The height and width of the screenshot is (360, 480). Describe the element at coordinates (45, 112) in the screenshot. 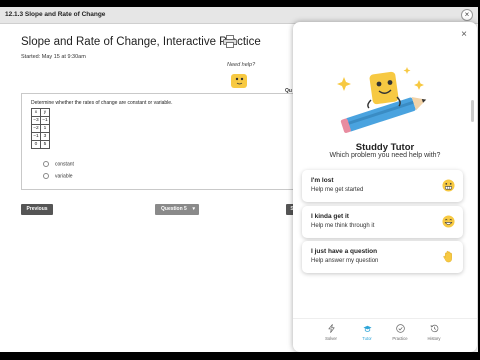

I see `table-header-cell: y` at that location.